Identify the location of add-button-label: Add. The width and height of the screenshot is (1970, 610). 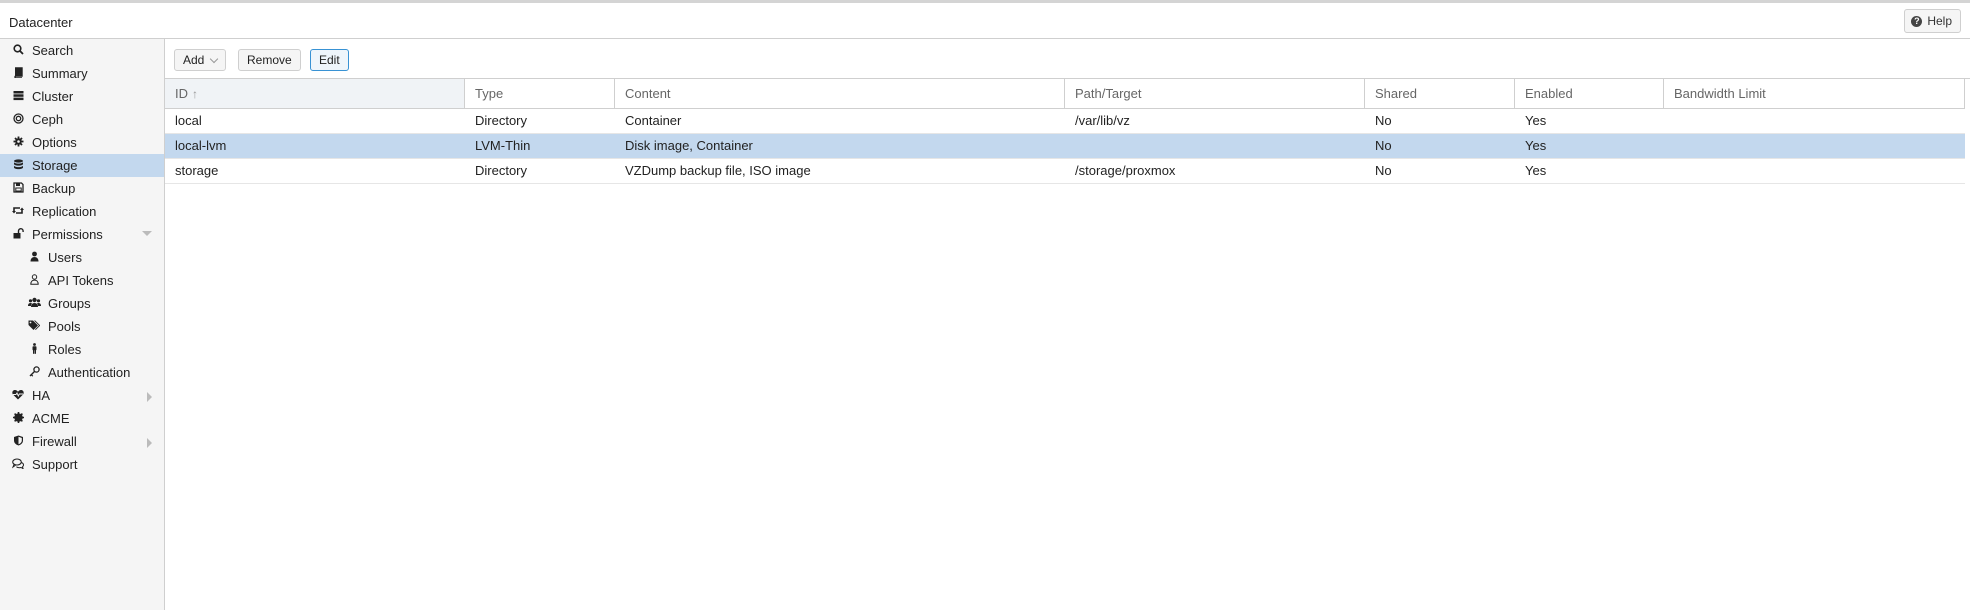
(194, 60).